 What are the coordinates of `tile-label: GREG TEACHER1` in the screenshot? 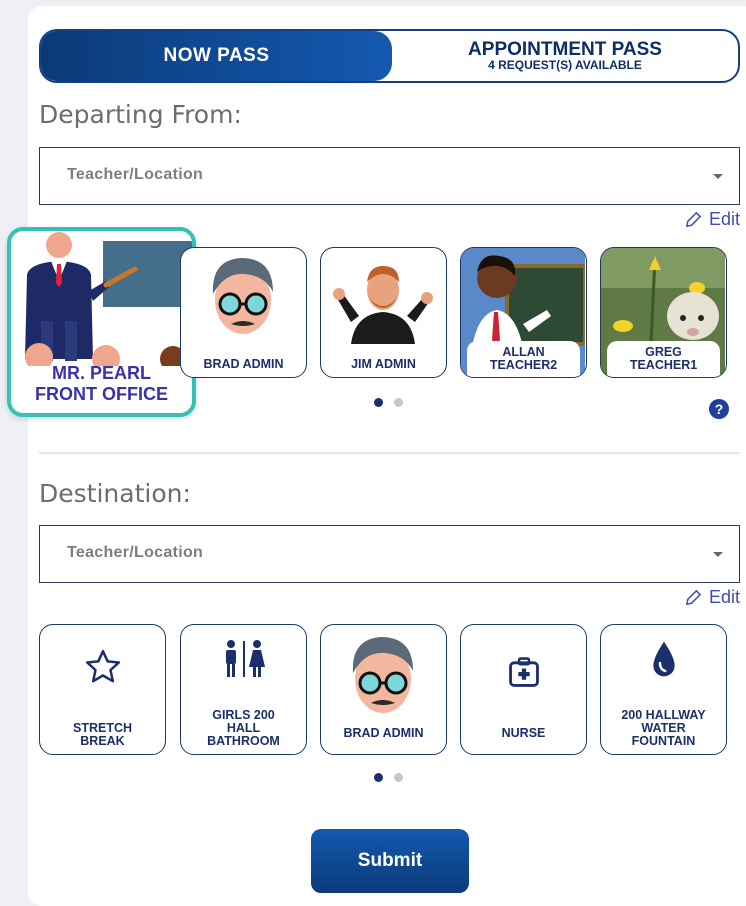 It's located at (663, 359).